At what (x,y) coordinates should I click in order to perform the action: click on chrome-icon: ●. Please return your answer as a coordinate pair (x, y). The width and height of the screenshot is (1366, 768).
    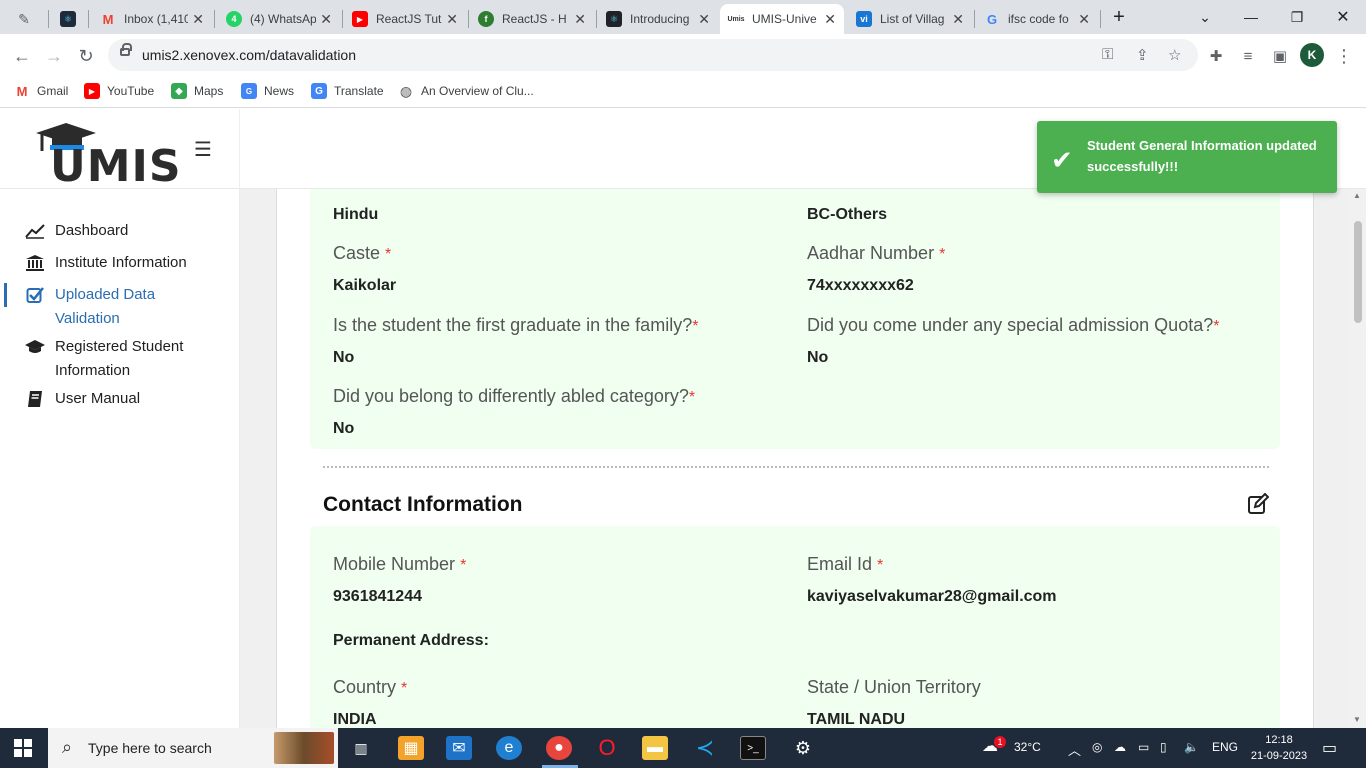
    Looking at the image, I should click on (559, 748).